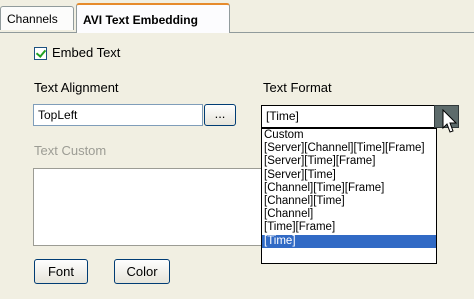  I want to click on text-format-field: [Time], so click(348, 116).